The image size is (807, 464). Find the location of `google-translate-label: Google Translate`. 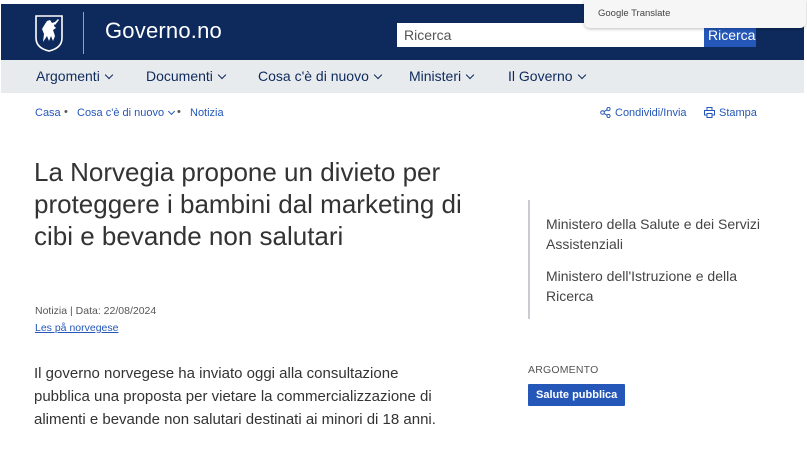

google-translate-label: Google Translate is located at coordinates (634, 13).